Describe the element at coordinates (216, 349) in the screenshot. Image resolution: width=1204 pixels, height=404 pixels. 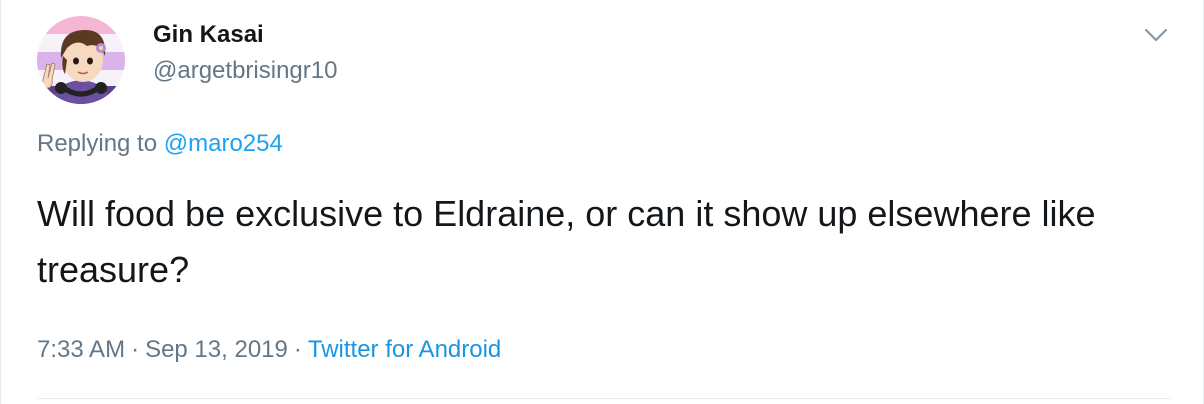
I see `tweet-date: Sep 13, 2019` at that location.